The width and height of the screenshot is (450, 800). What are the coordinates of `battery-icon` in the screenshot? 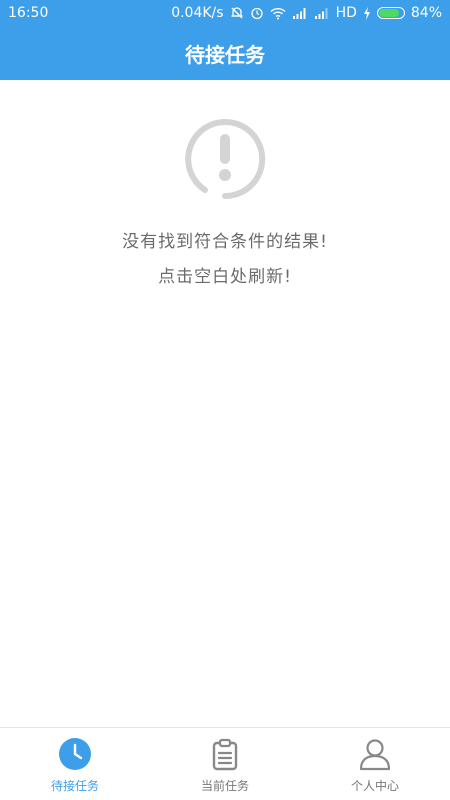 It's located at (390, 13).